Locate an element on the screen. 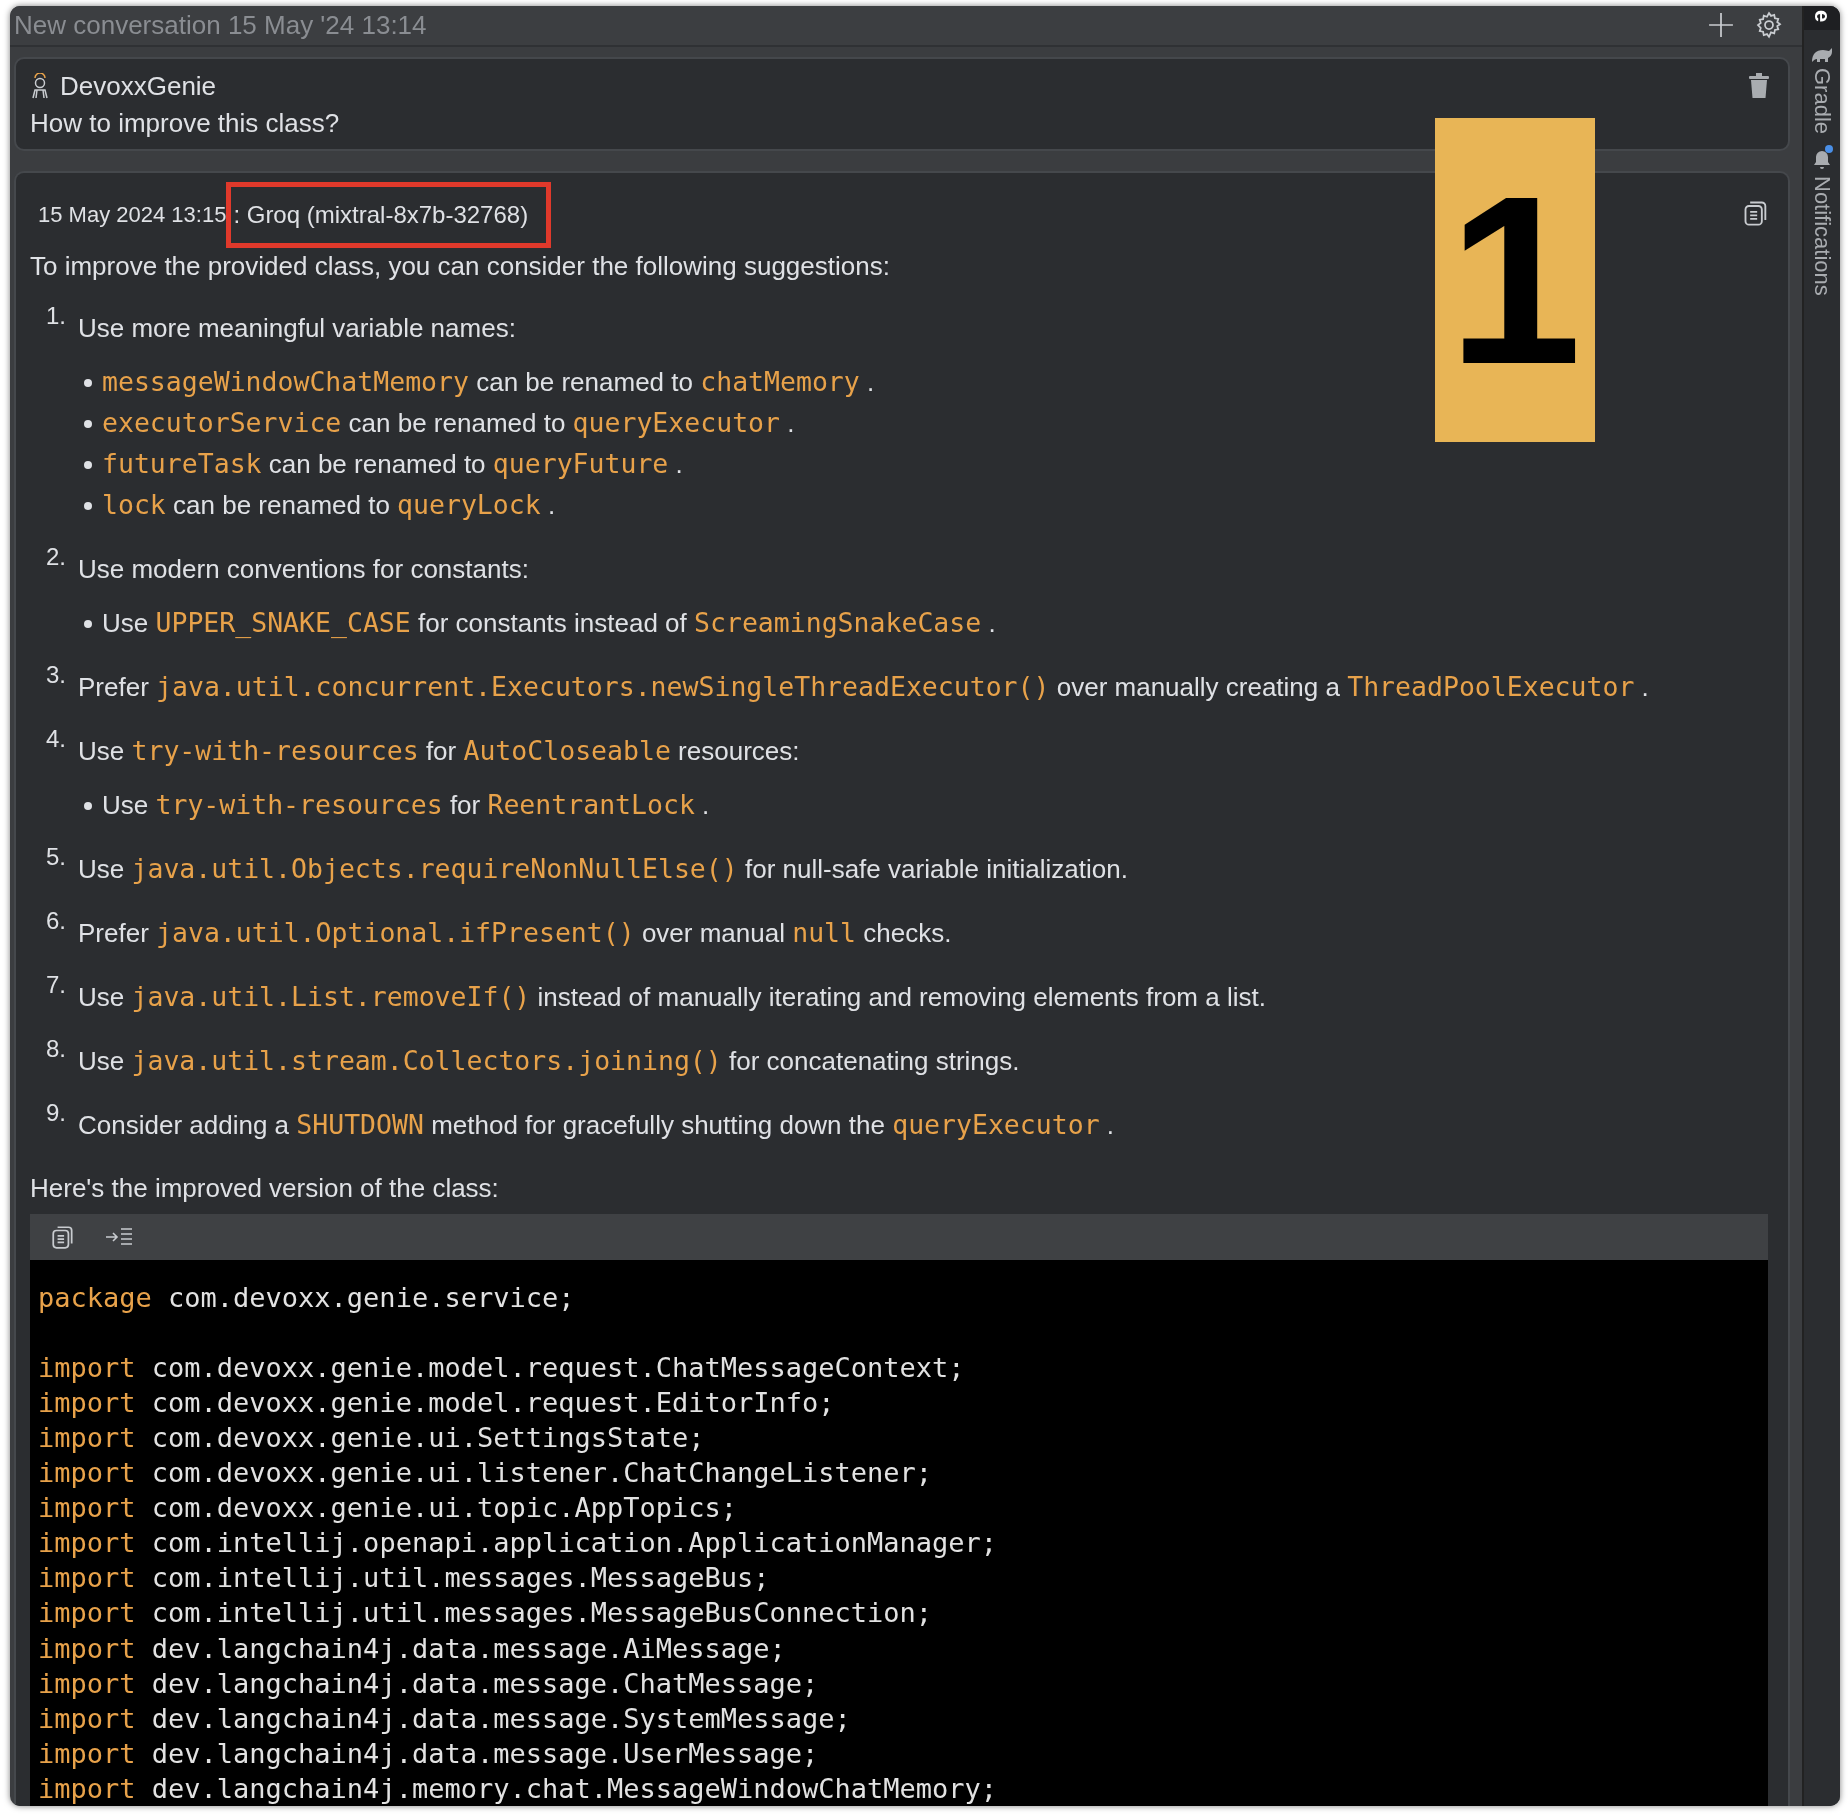  suggestion-text: Use more meaningful variable names: is located at coordinates (297, 328).